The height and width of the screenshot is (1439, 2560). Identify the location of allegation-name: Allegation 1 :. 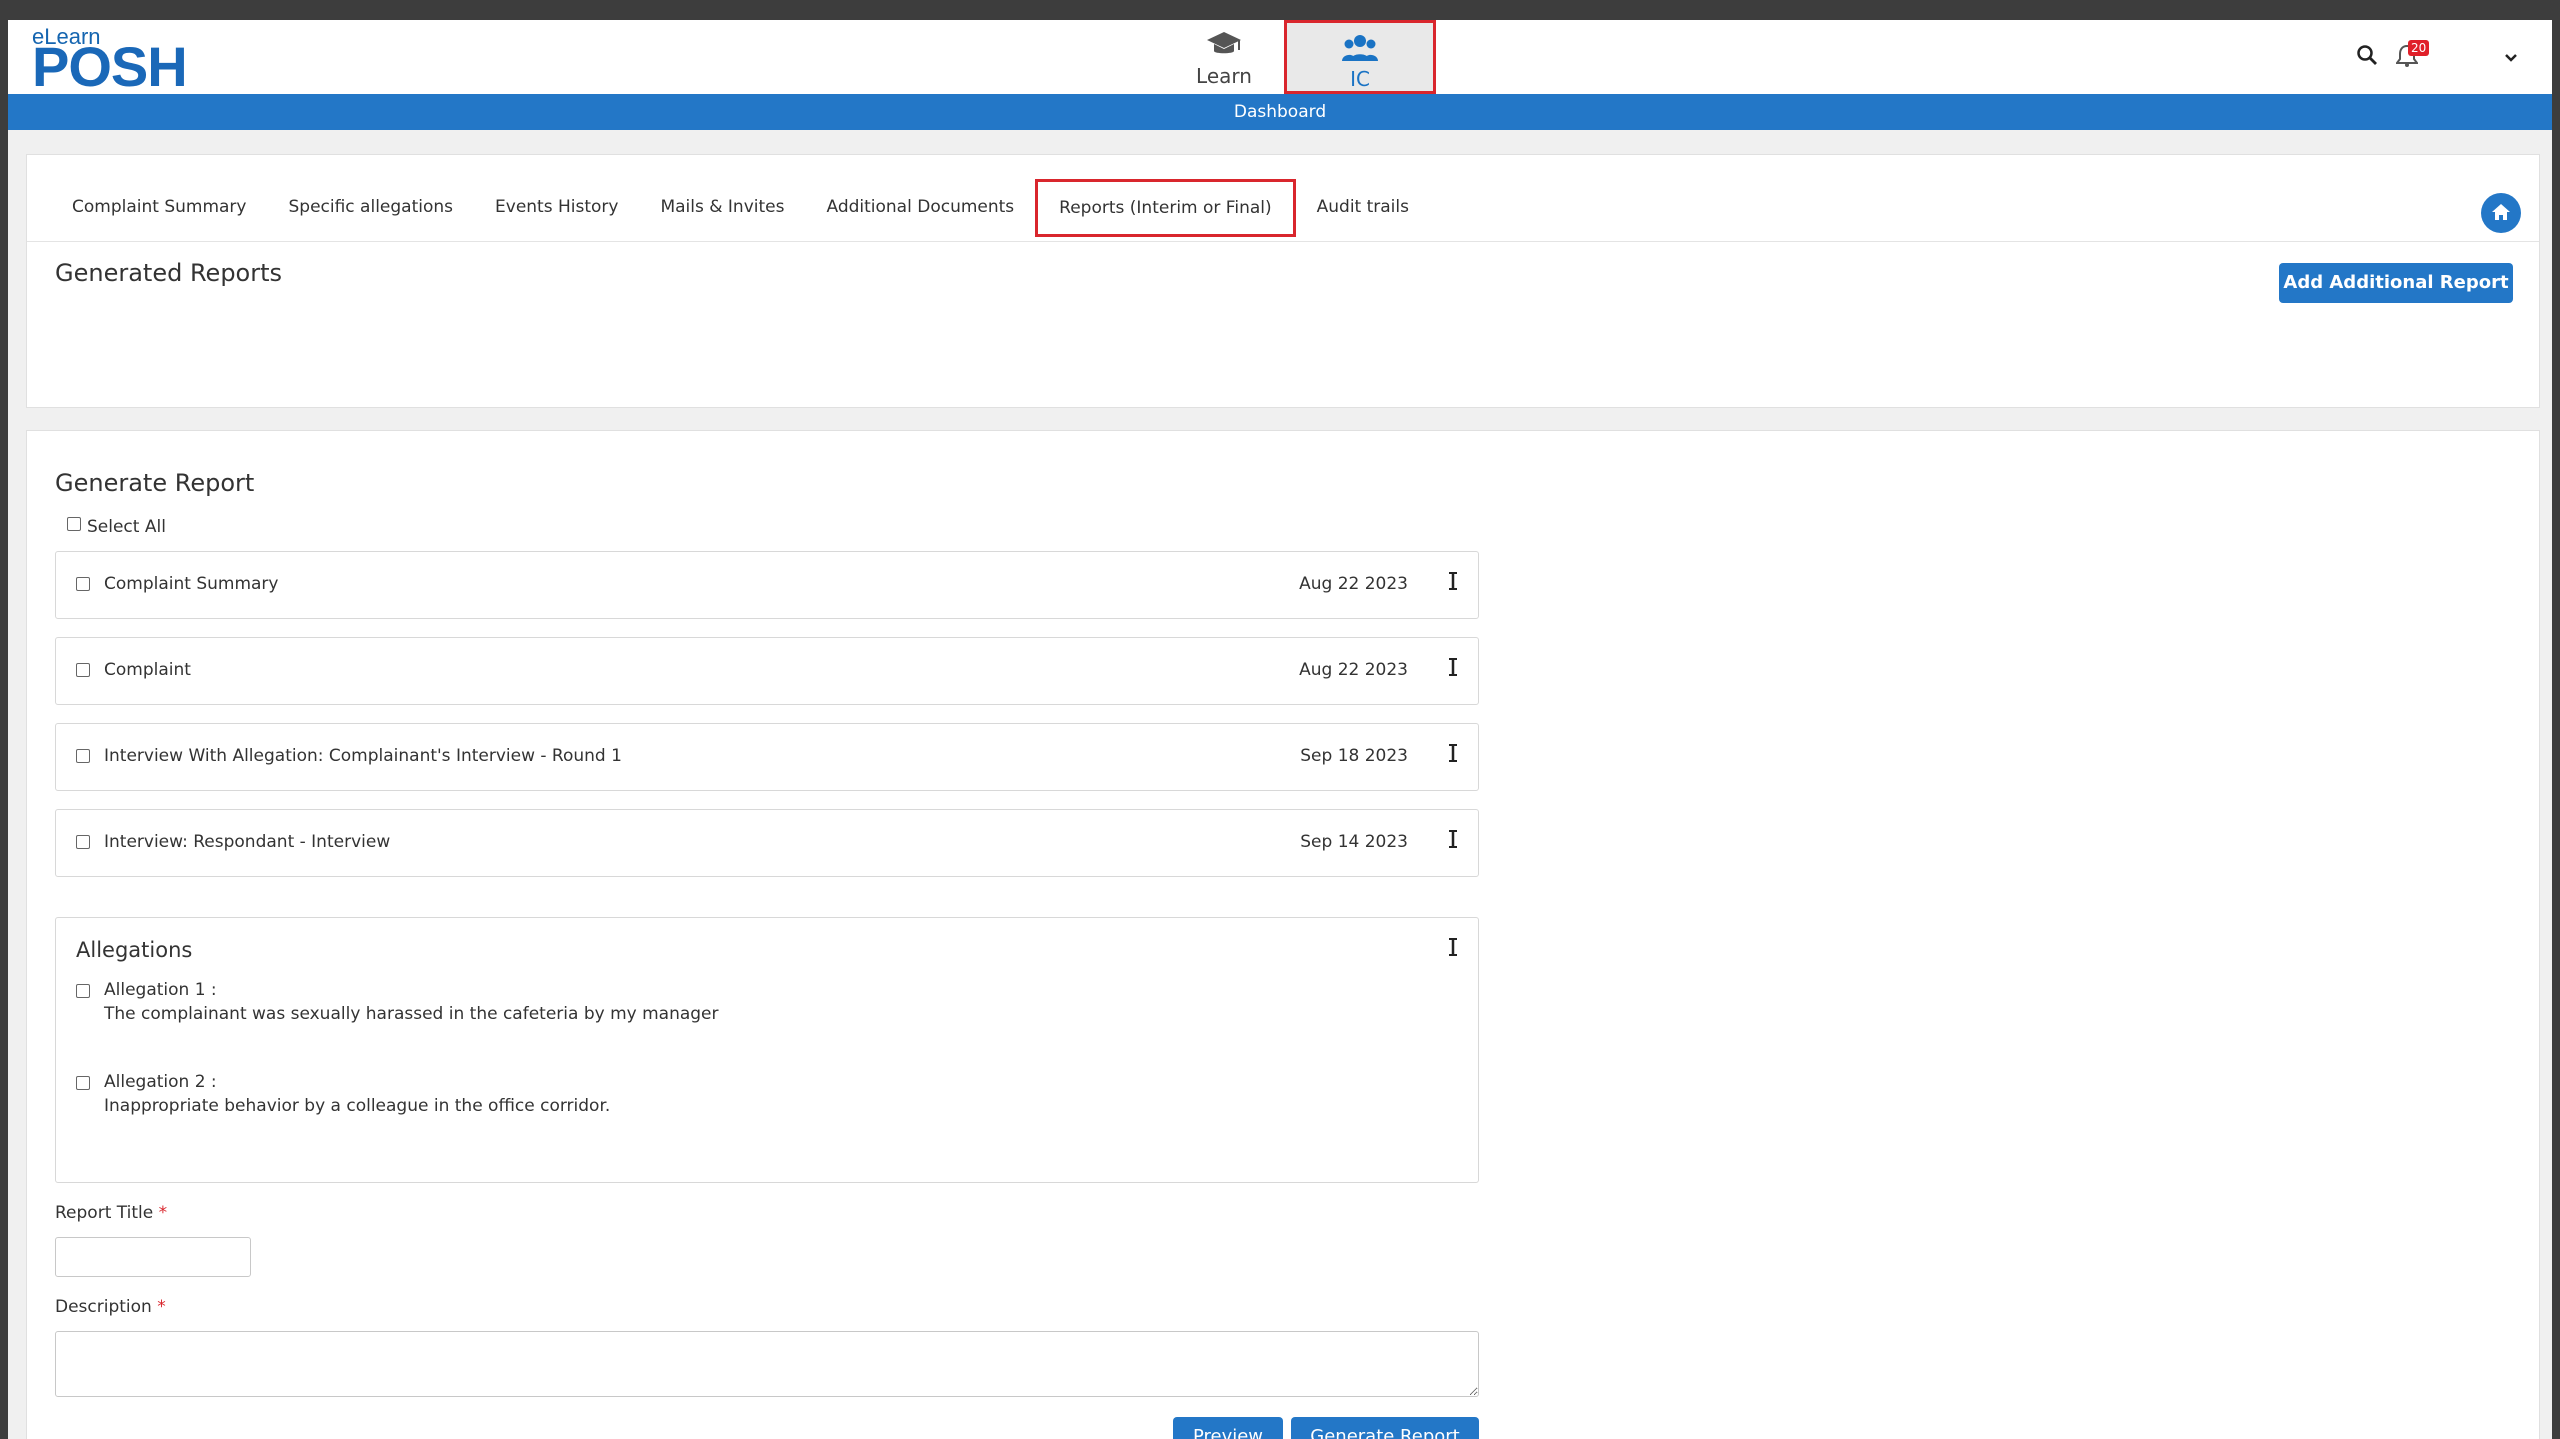
(160, 990).